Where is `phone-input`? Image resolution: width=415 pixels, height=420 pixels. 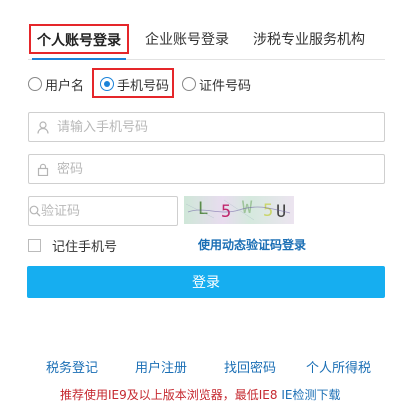
phone-input is located at coordinates (220, 127).